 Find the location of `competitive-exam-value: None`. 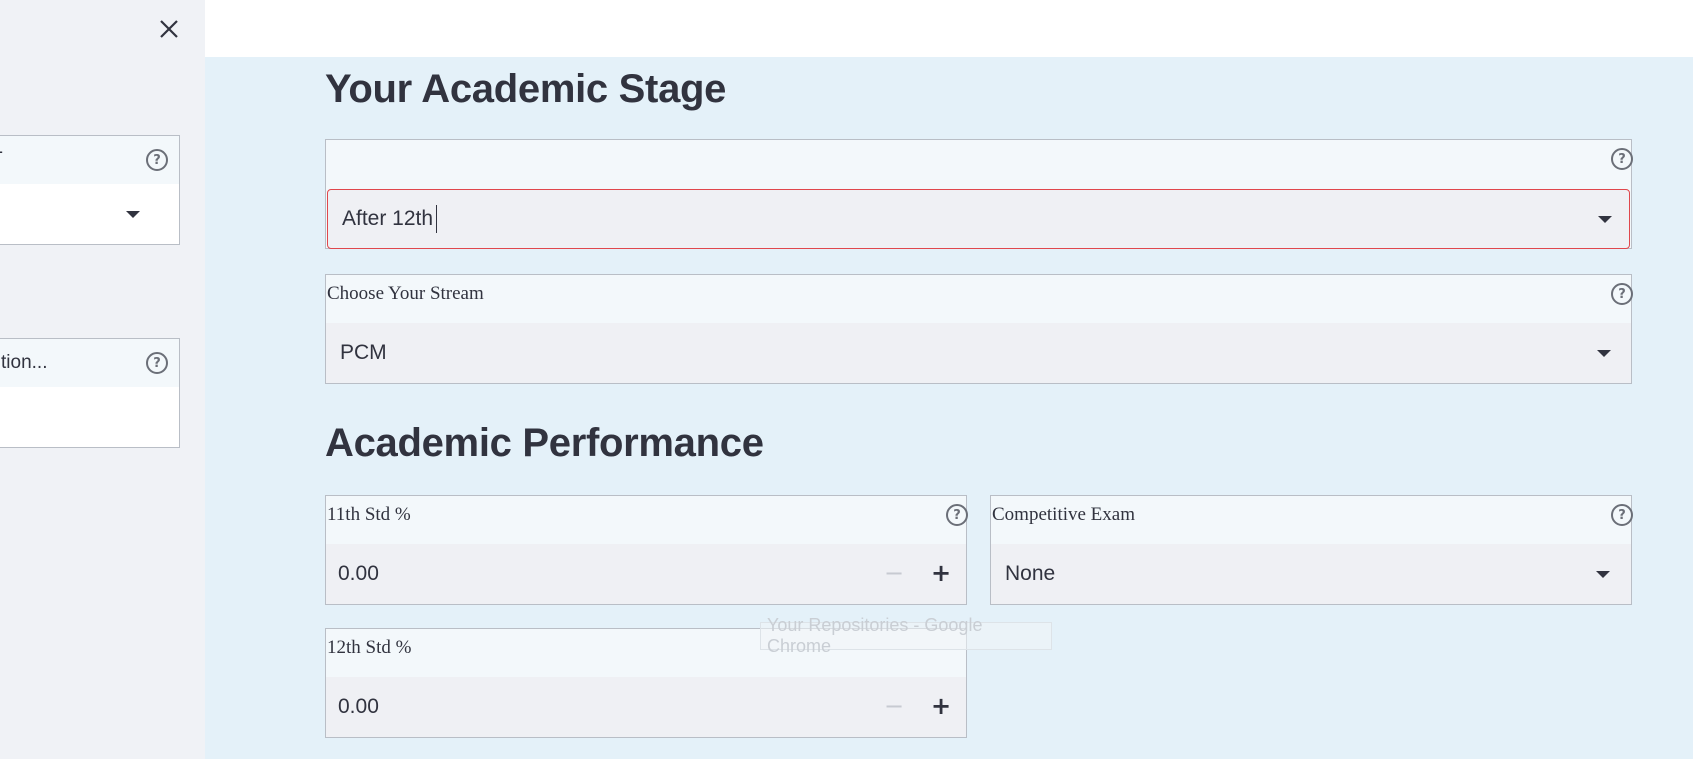

competitive-exam-value: None is located at coordinates (1030, 573).